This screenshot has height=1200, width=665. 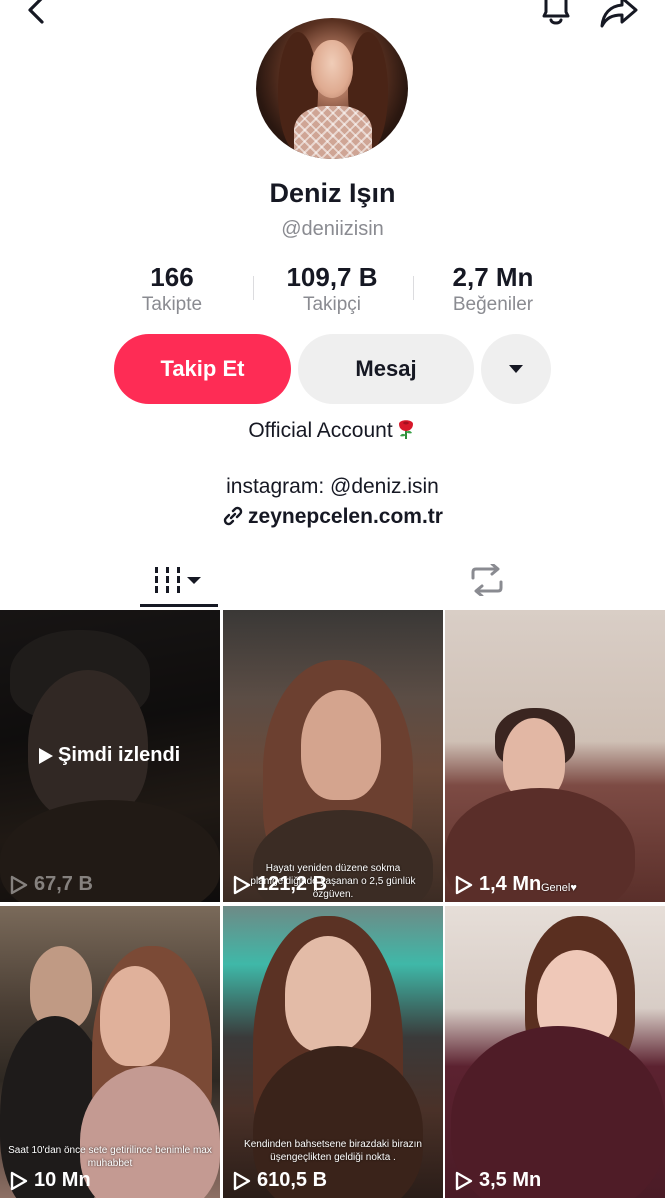 I want to click on active-tab-indicator, so click(x=179, y=605).